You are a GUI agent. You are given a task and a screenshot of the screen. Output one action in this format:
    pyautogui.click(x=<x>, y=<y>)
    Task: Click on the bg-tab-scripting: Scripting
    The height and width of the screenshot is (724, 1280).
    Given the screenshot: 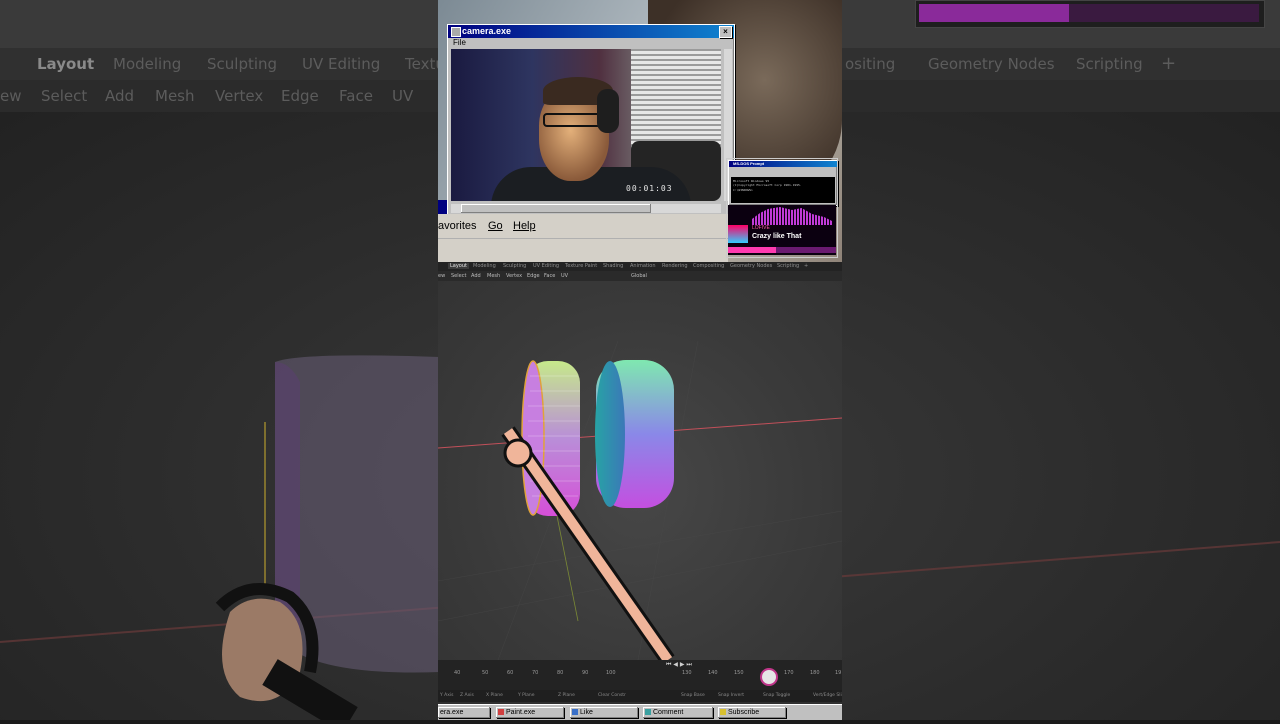 What is the action you would take?
    pyautogui.click(x=1109, y=64)
    